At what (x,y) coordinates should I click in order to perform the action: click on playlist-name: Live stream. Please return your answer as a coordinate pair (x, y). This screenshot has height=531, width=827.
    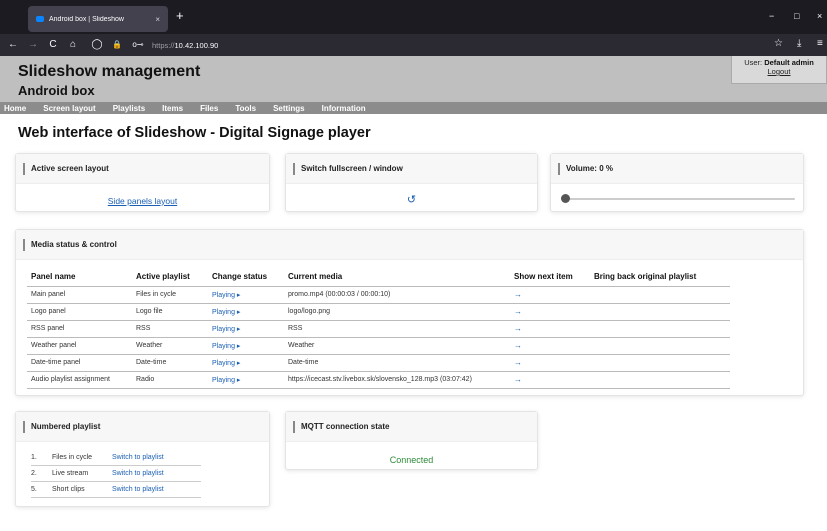
    Looking at the image, I should click on (70, 473).